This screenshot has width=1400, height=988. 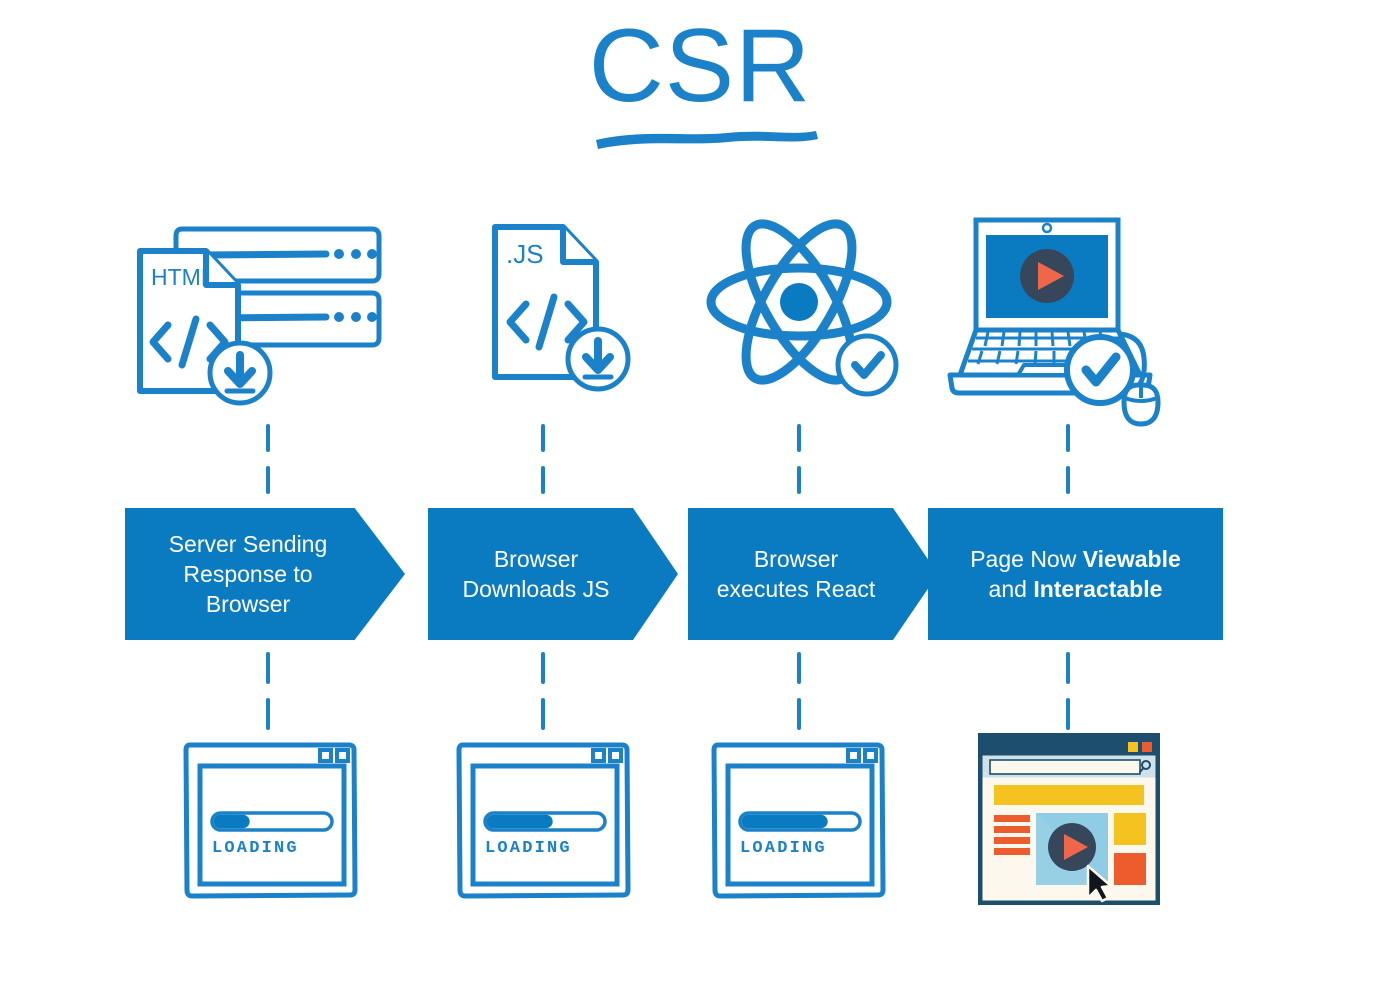 I want to click on banner-step-1-text: Server Sending Response to Browser, so click(x=248, y=574).